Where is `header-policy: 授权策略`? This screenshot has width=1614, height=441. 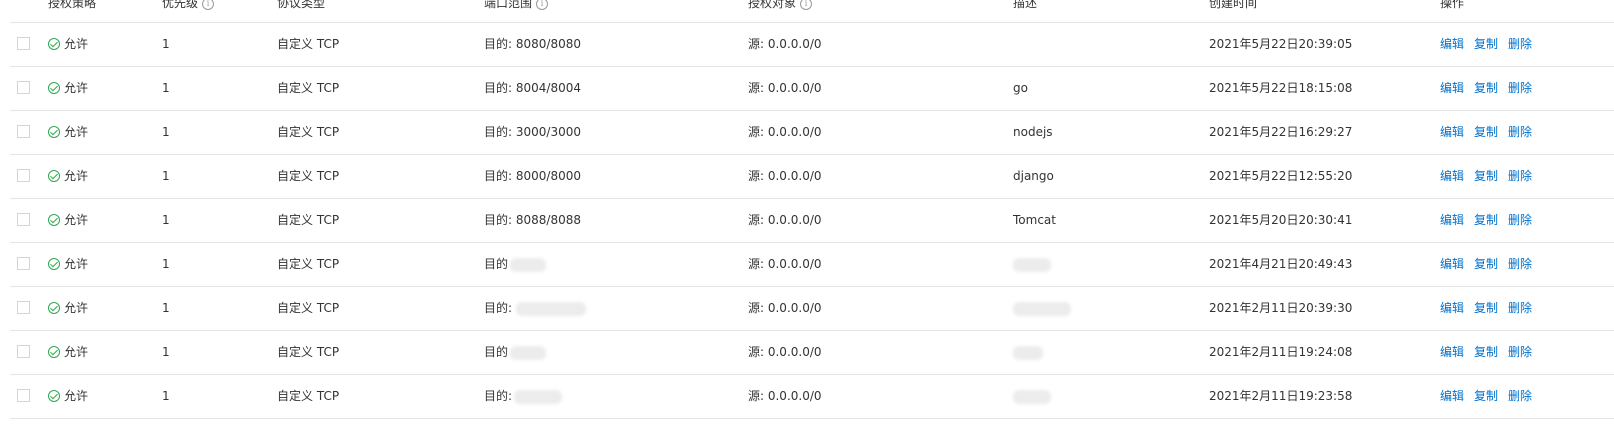
header-policy: 授权策略 is located at coordinates (72, 5).